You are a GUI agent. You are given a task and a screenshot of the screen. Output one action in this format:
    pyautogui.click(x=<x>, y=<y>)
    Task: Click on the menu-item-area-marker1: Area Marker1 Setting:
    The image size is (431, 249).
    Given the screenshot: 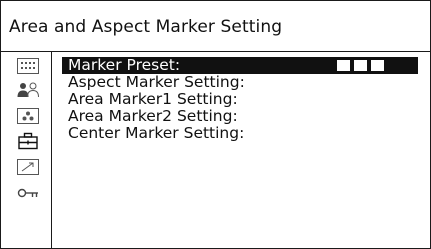 What is the action you would take?
    pyautogui.click(x=240, y=99)
    